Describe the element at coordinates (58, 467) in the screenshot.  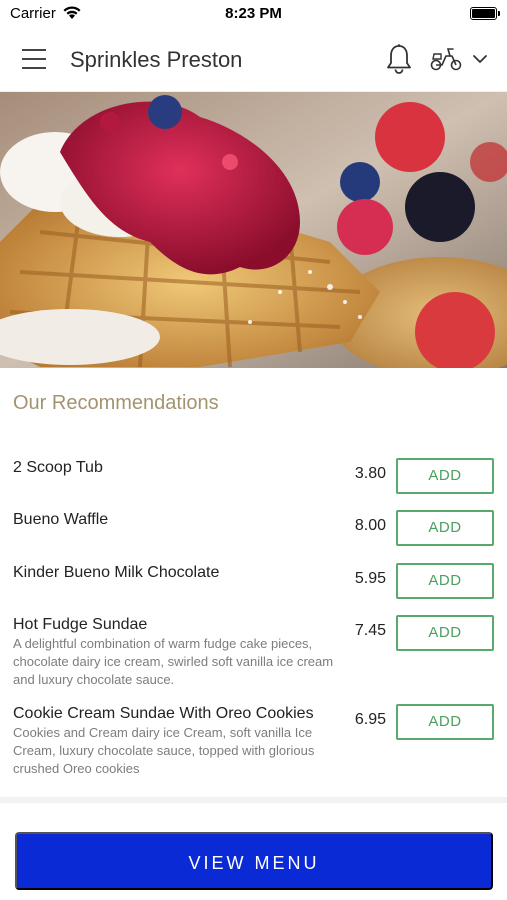
I see `menu-item-name: 2 Scoop Tub` at that location.